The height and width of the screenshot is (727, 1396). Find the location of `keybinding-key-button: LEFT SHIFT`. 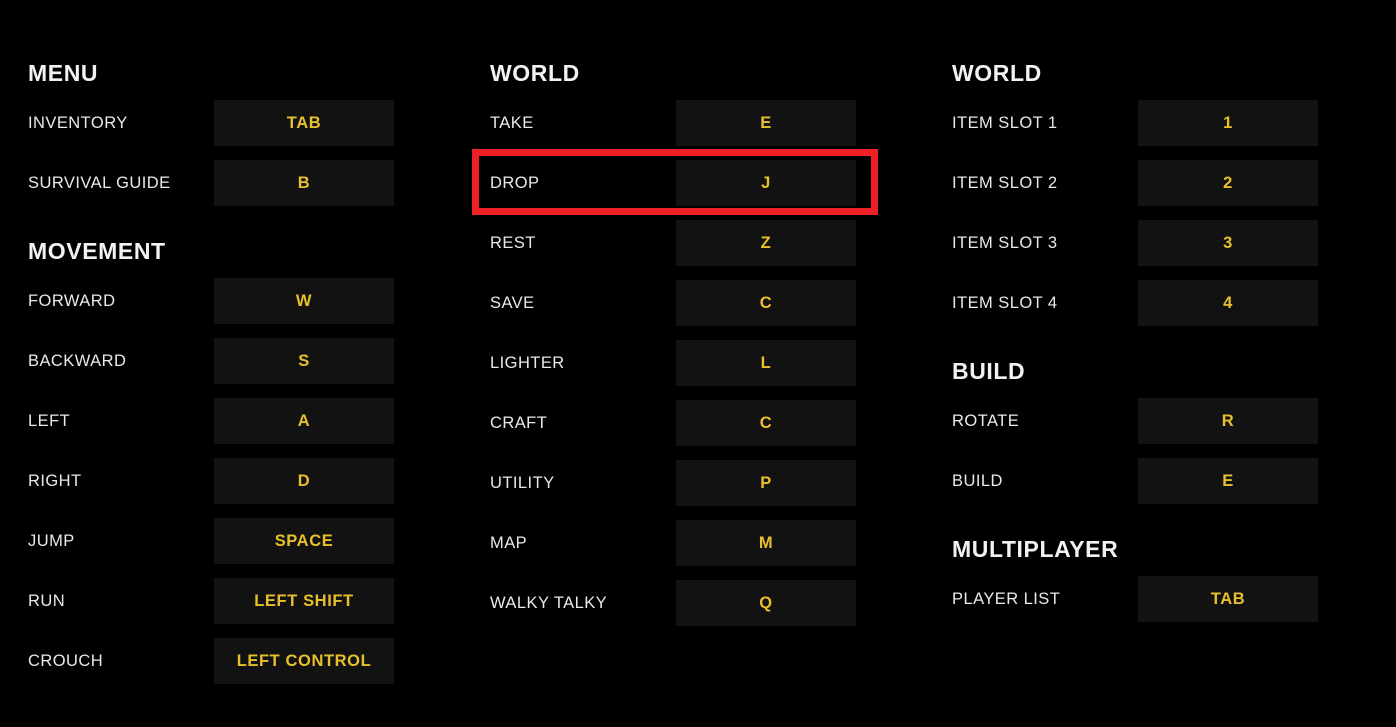

keybinding-key-button: LEFT SHIFT is located at coordinates (304, 601).